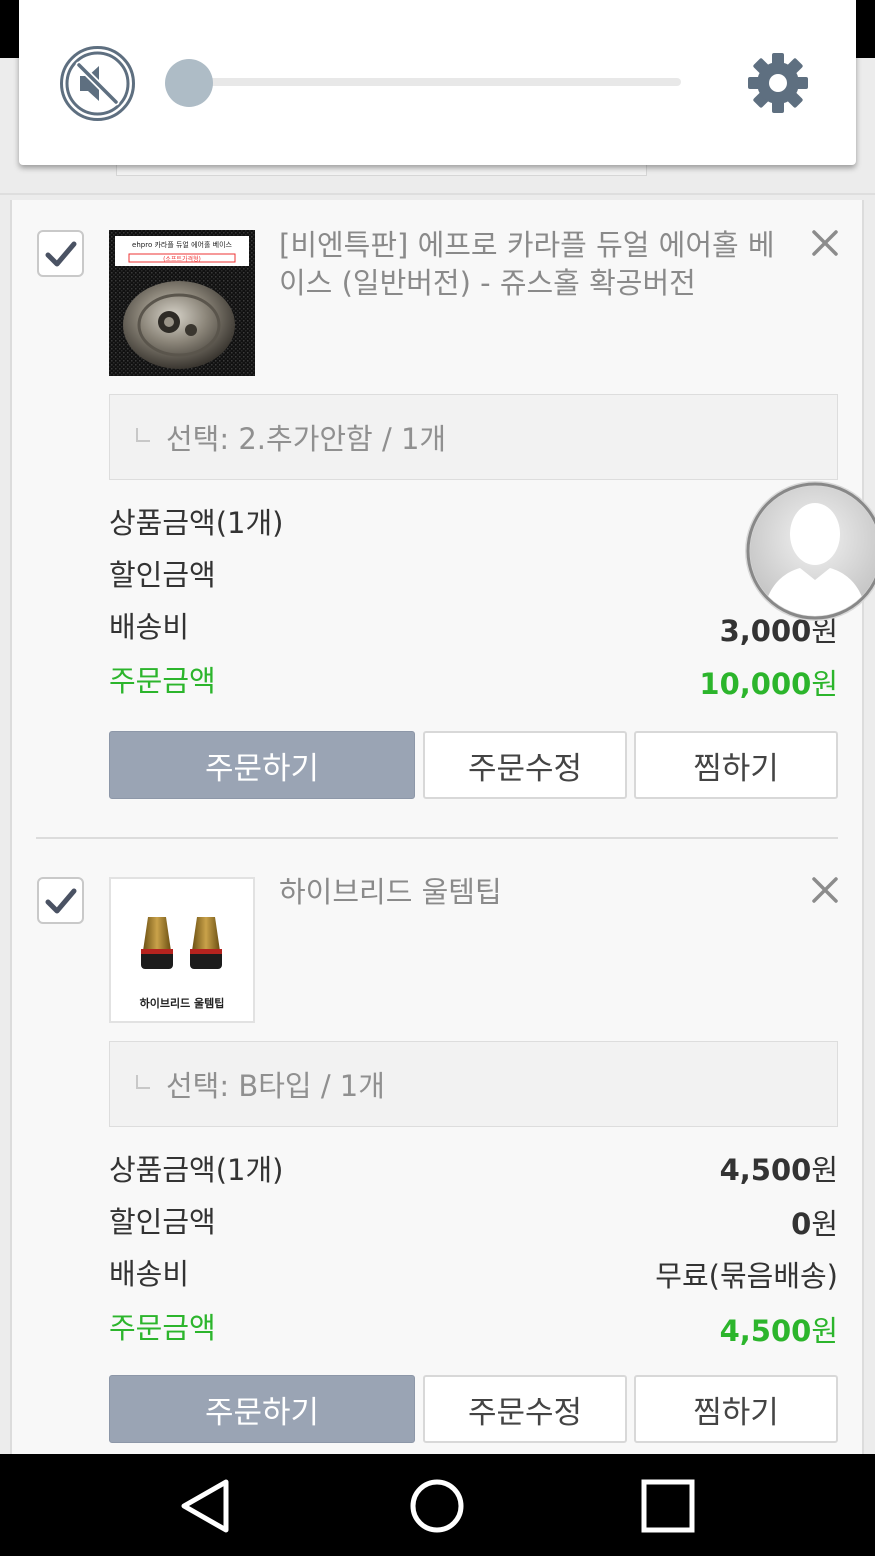  I want to click on back-button, so click(206, 1508).